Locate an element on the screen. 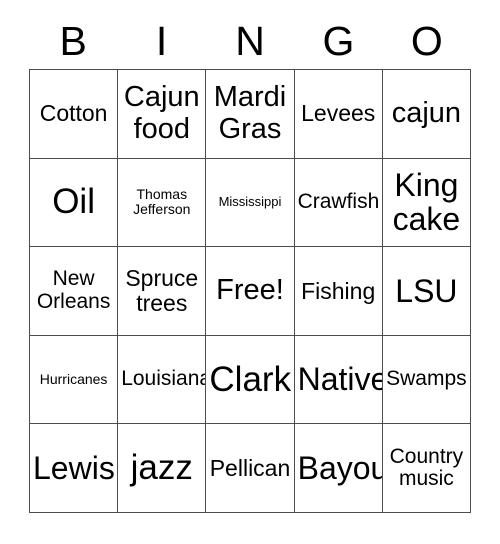 The height and width of the screenshot is (544, 500). bingo-cell-label: Pellican is located at coordinates (250, 467).